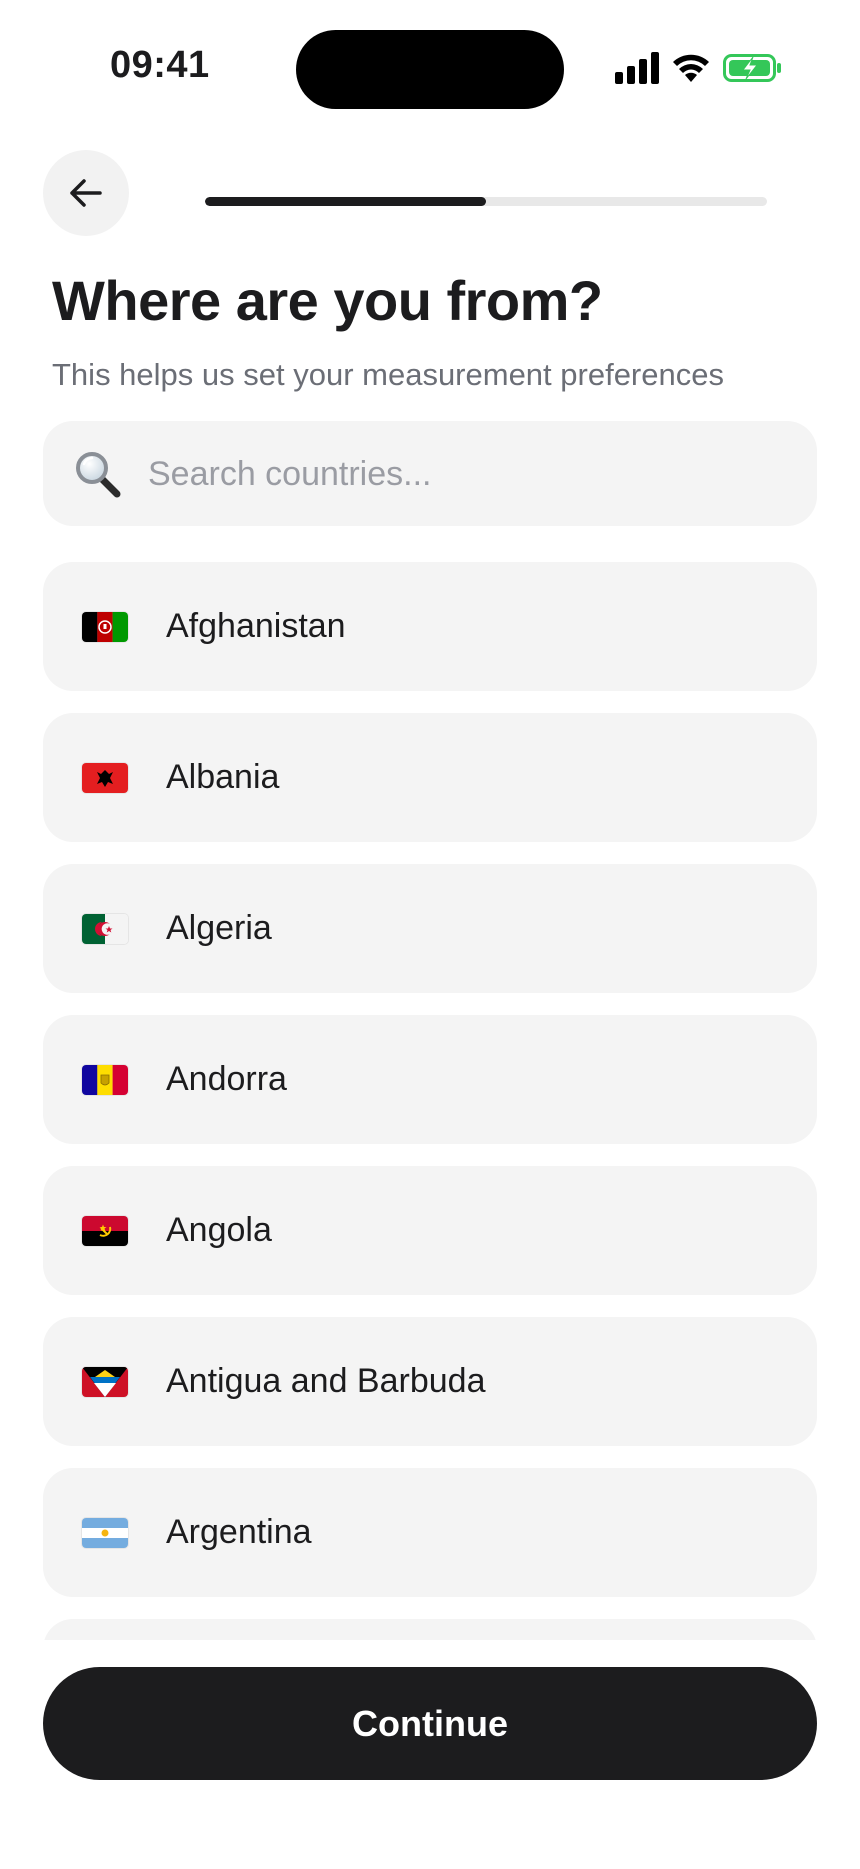 Image resolution: width=860 pixels, height=1869 pixels. Describe the element at coordinates (430, 1230) in the screenshot. I see `country-item-angola: Angola` at that location.